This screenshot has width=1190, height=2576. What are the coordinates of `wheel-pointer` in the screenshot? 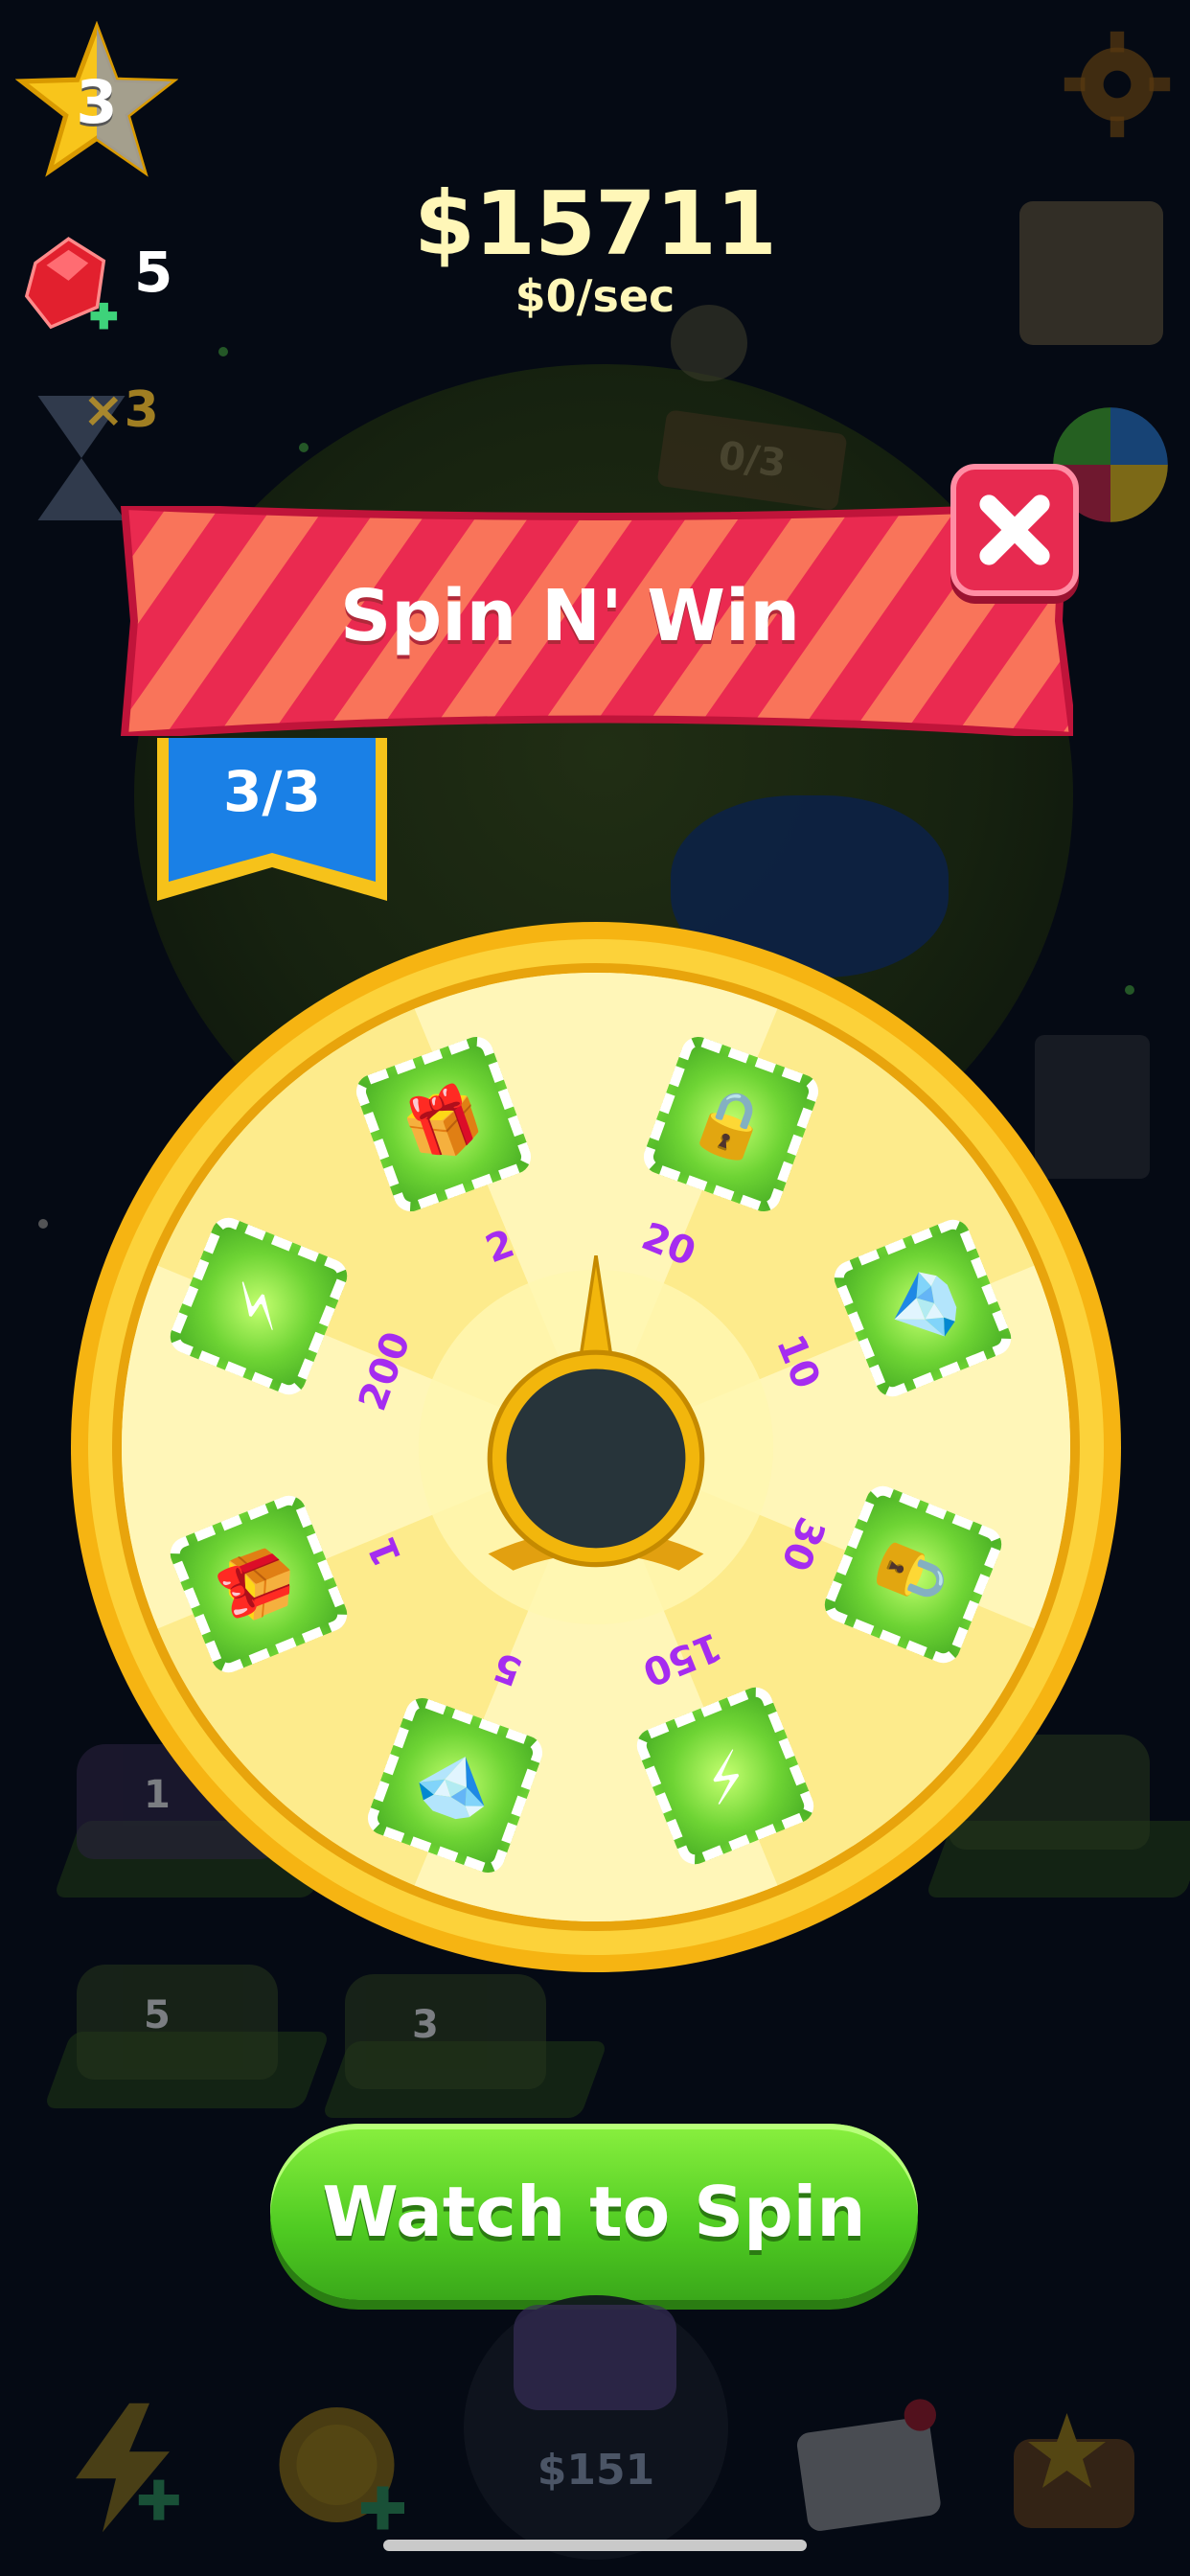 It's located at (596, 1413).